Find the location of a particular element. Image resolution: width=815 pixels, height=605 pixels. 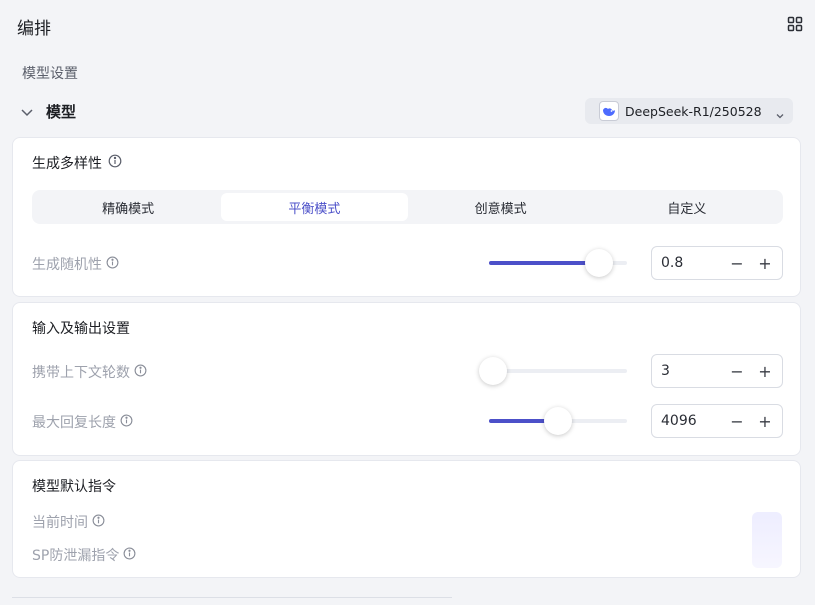

max-length-stepper: 4096 − + is located at coordinates (717, 421).